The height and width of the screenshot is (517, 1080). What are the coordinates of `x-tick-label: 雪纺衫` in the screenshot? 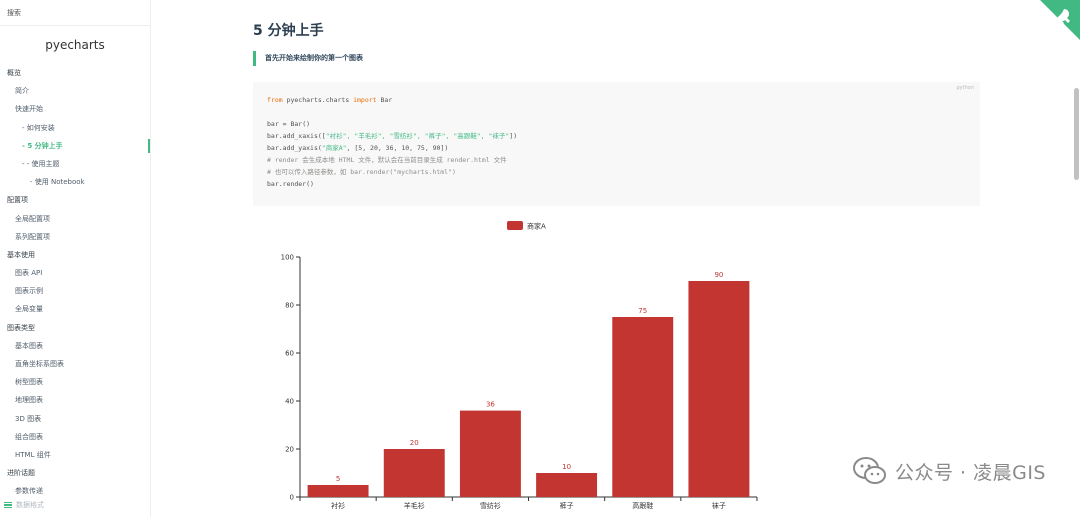 It's located at (490, 505).